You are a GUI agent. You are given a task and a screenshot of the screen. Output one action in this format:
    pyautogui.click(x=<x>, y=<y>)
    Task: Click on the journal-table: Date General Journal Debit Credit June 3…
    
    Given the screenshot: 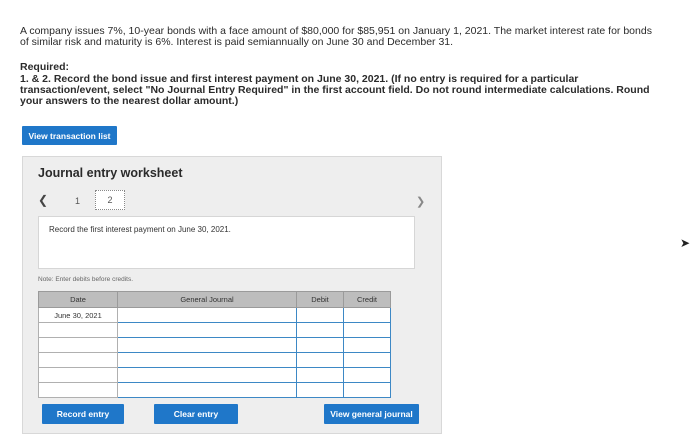 What is the action you would take?
    pyautogui.click(x=214, y=344)
    